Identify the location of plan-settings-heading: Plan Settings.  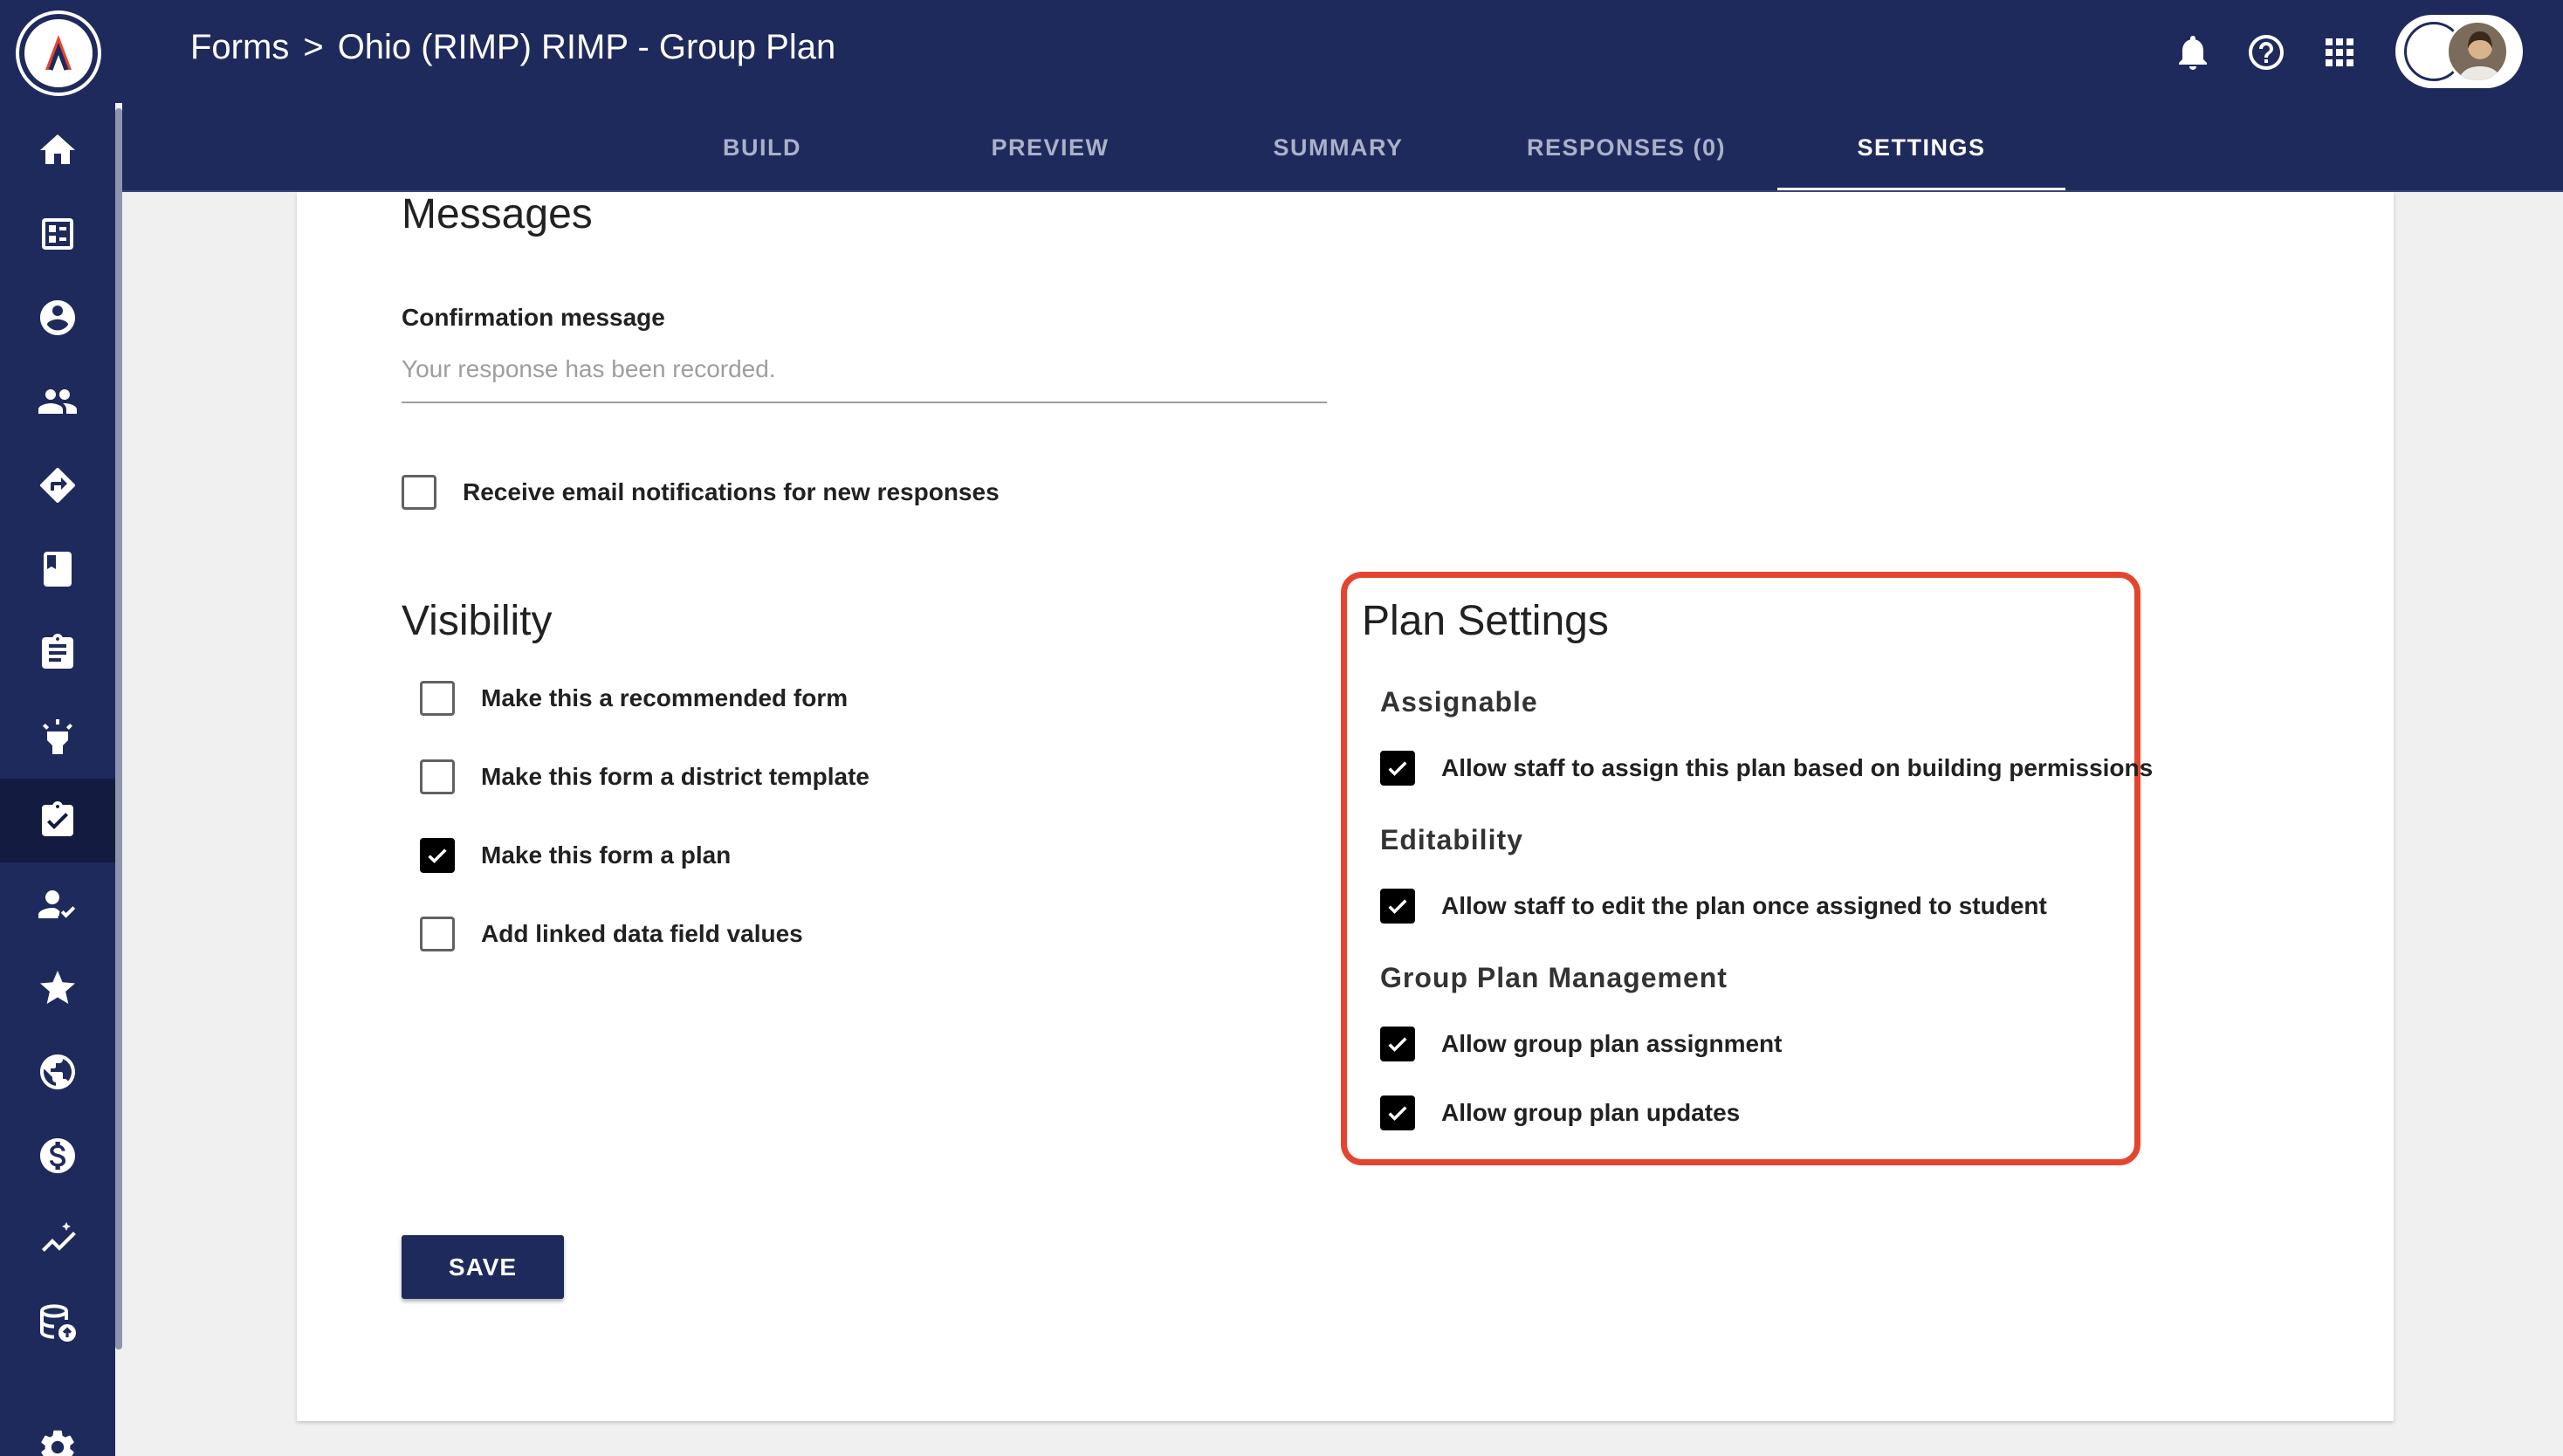
(1485, 621).